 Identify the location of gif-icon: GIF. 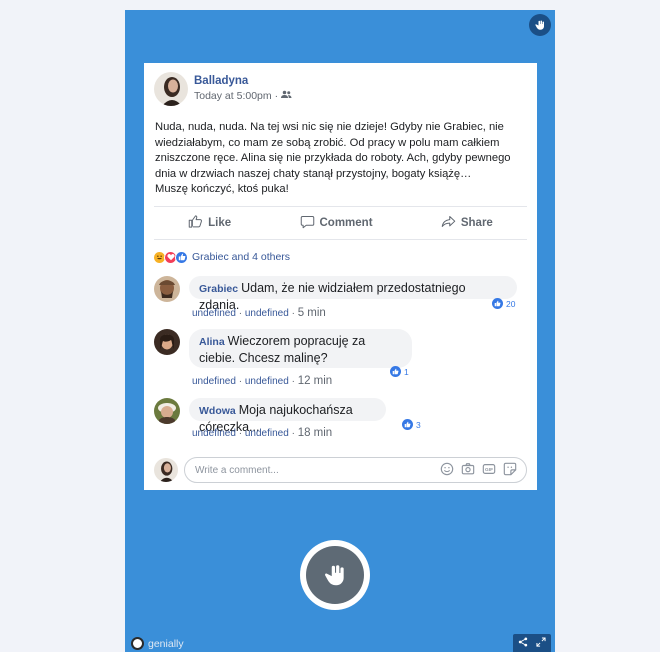
(489, 469).